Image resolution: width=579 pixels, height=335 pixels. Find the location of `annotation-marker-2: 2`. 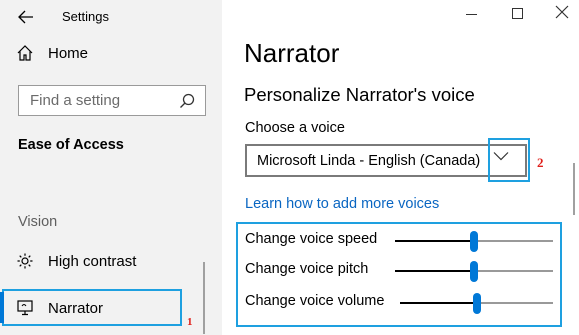

annotation-marker-2: 2 is located at coordinates (540, 162).